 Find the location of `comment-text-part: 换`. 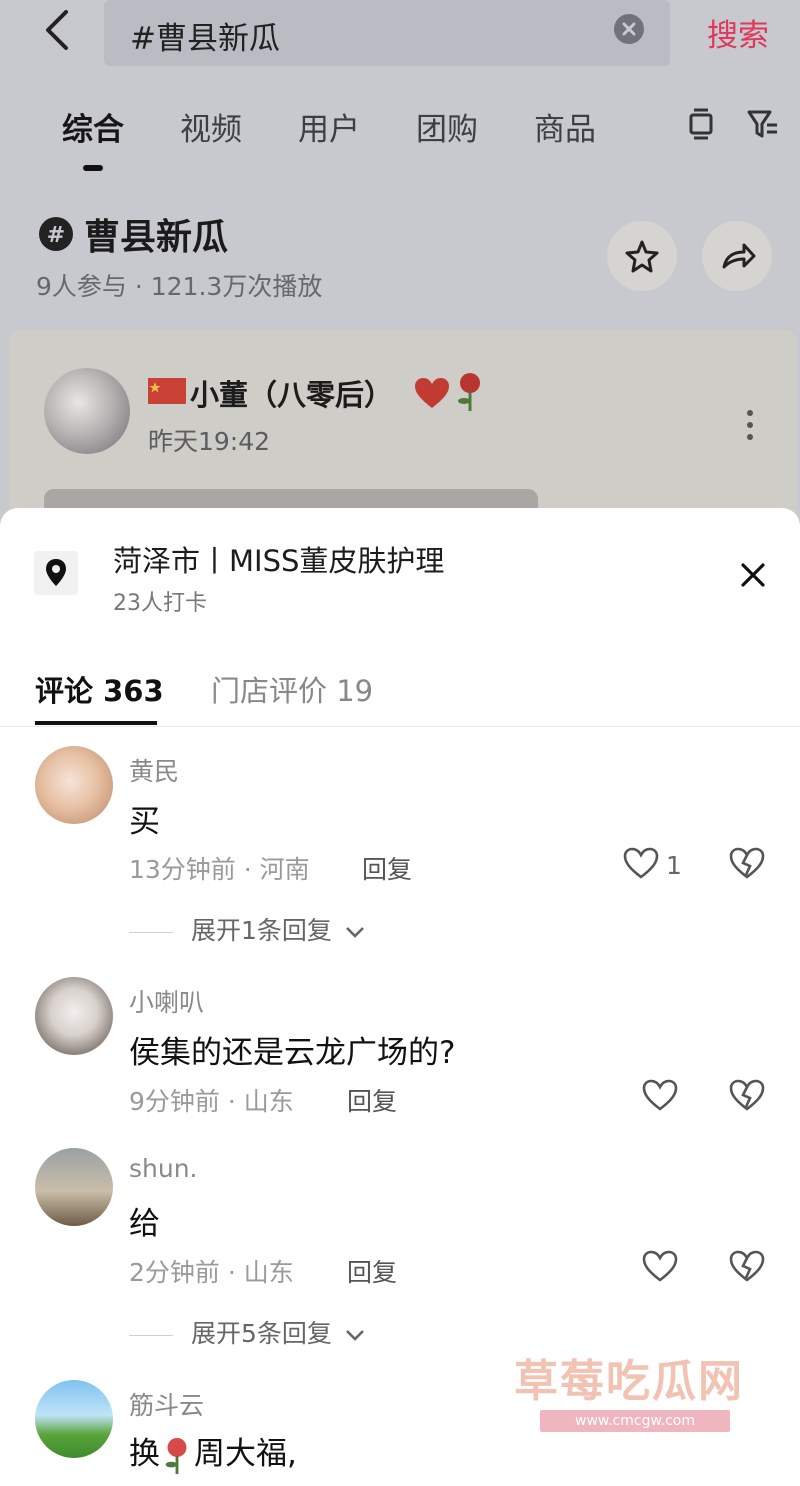

comment-text-part: 换 is located at coordinates (144, 1454).